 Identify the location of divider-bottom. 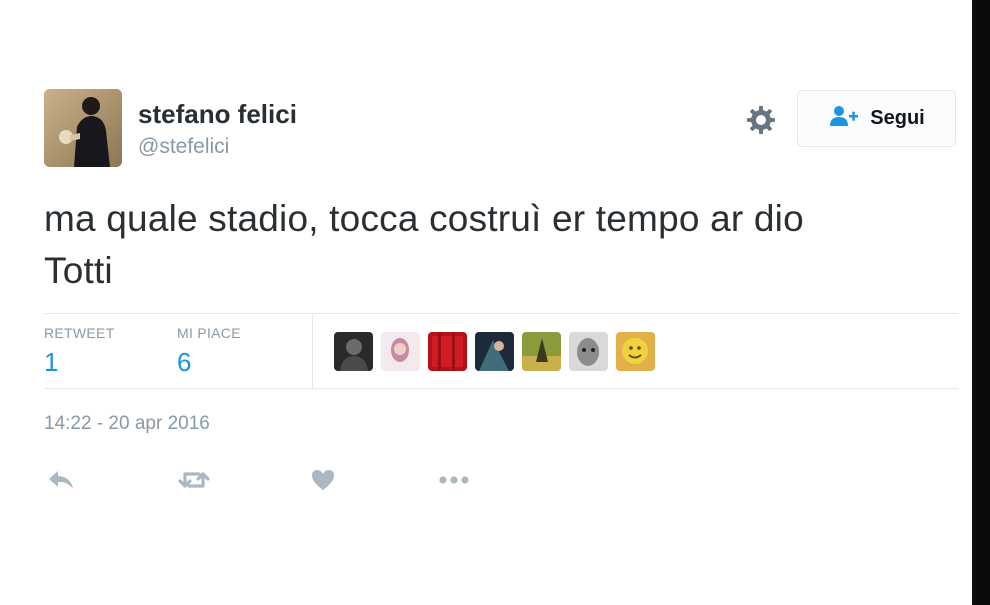
(501, 388).